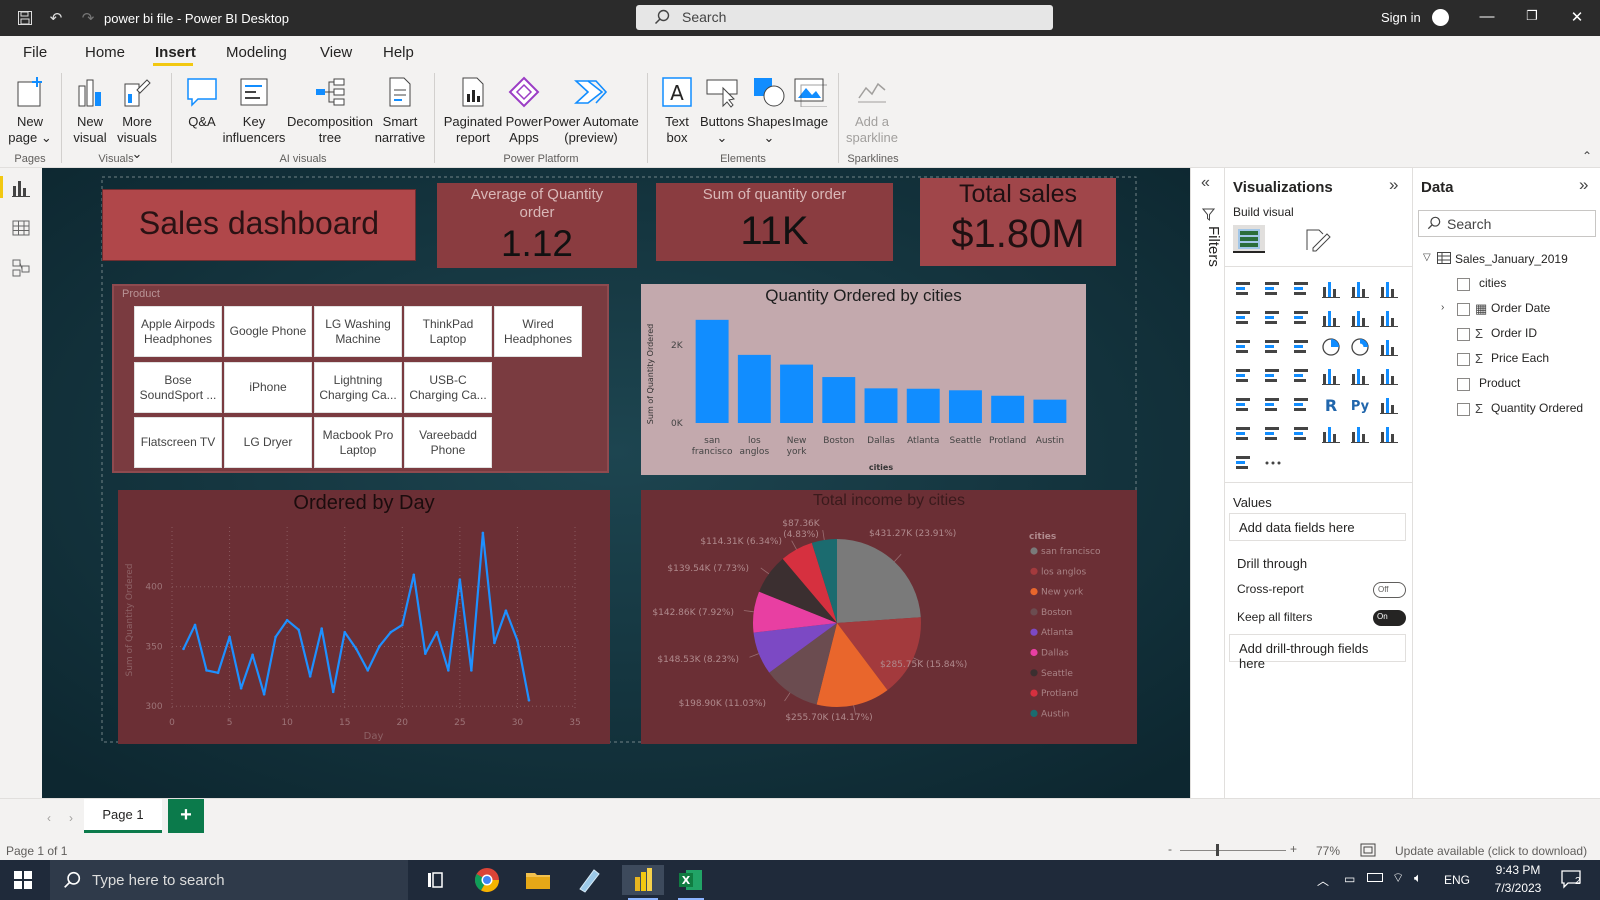 Image resolution: width=1600 pixels, height=900 pixels. Describe the element at coordinates (643, 880) in the screenshot. I see `power-bi-taskbar-icon` at that location.